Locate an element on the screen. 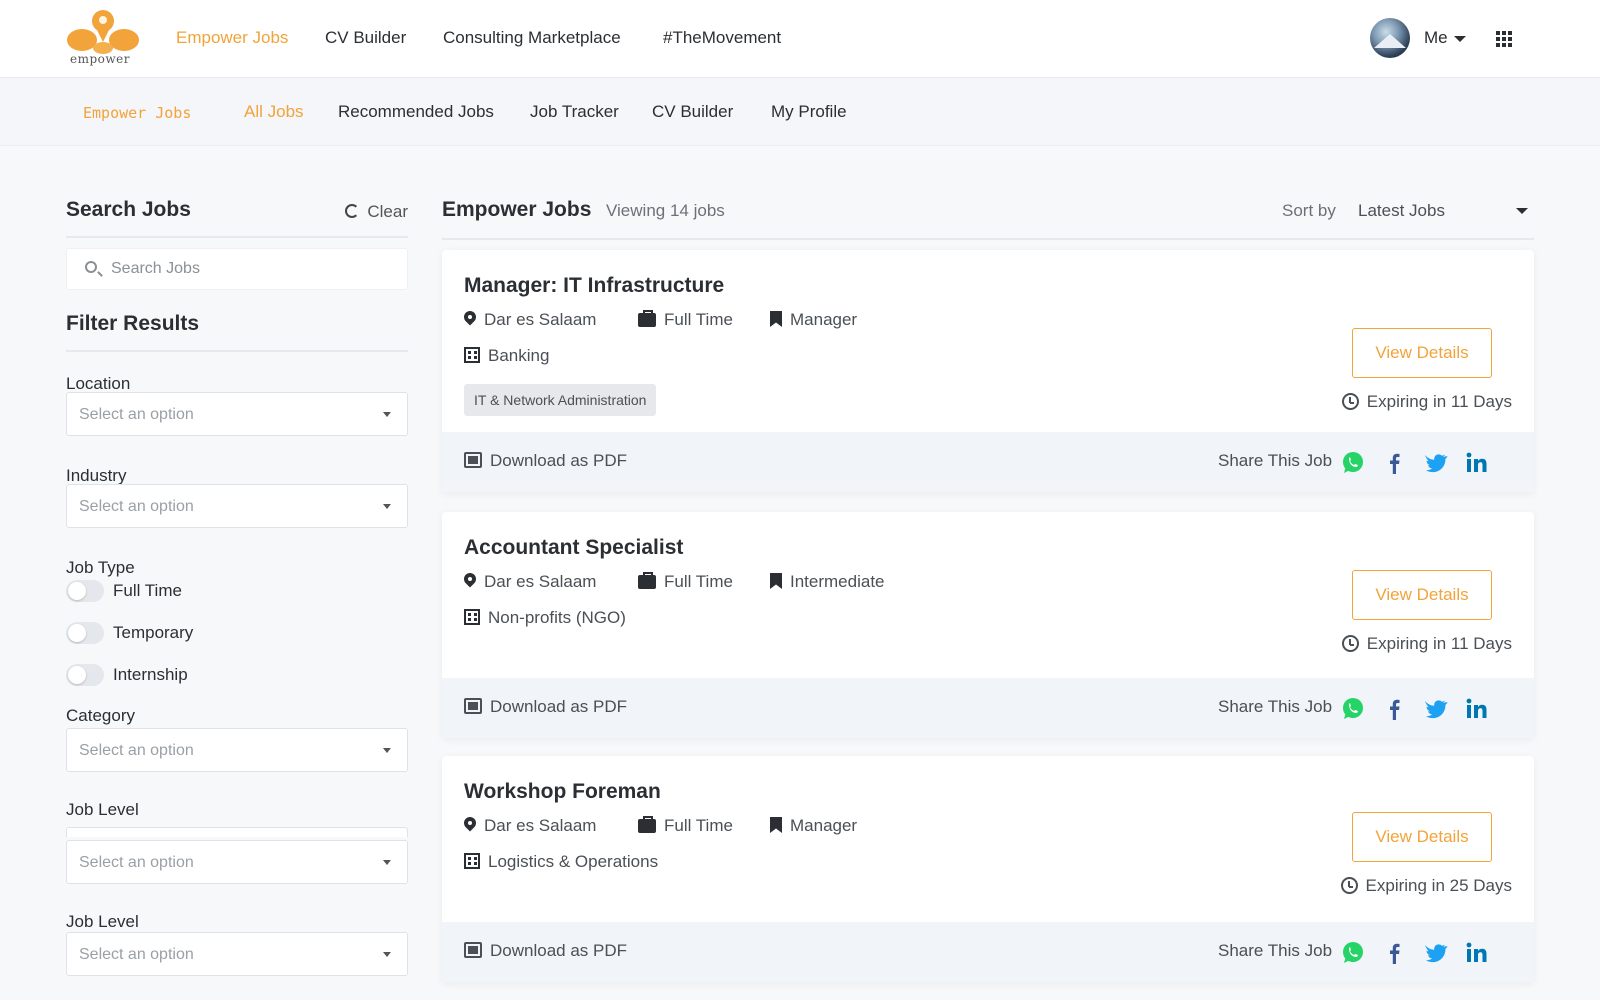 The height and width of the screenshot is (1000, 1600). job-industry: Banking is located at coordinates (506, 356).